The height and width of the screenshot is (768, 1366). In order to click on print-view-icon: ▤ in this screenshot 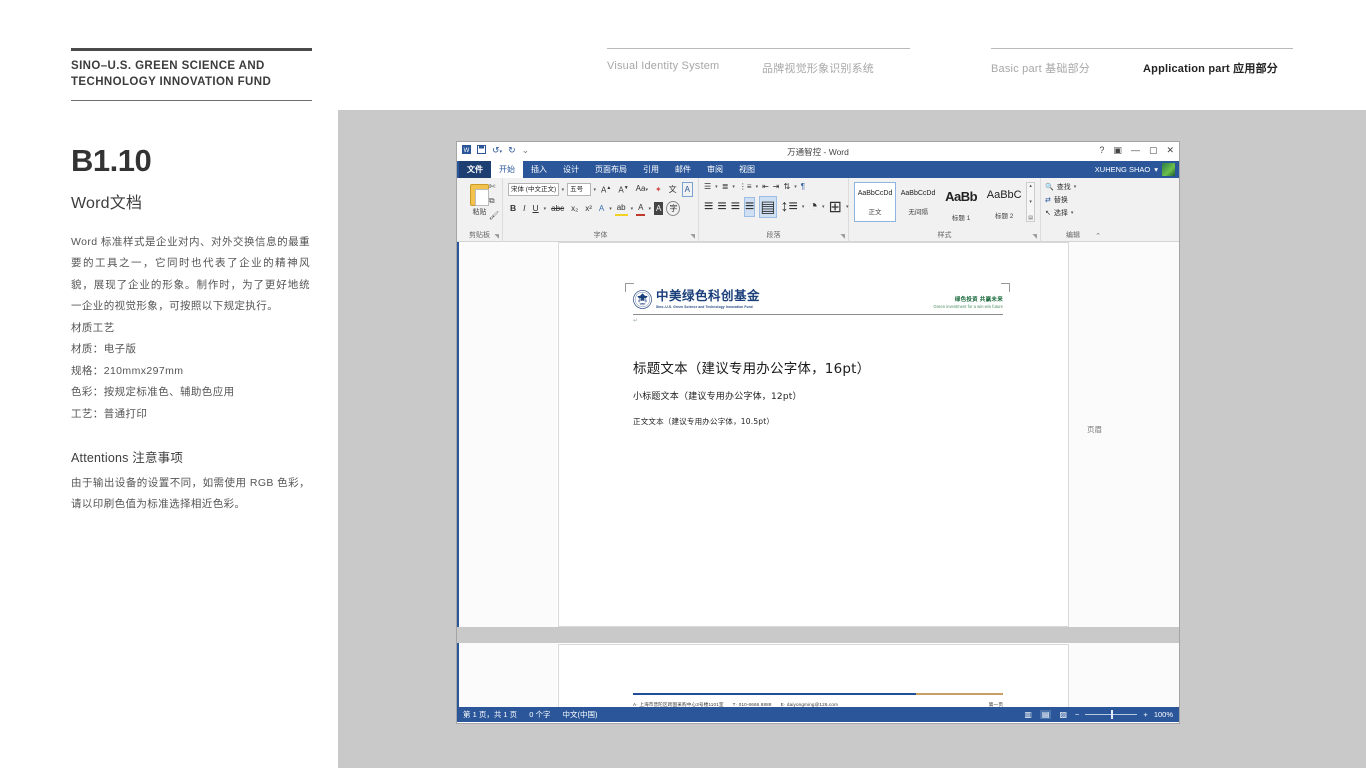, I will do `click(1045, 714)`.